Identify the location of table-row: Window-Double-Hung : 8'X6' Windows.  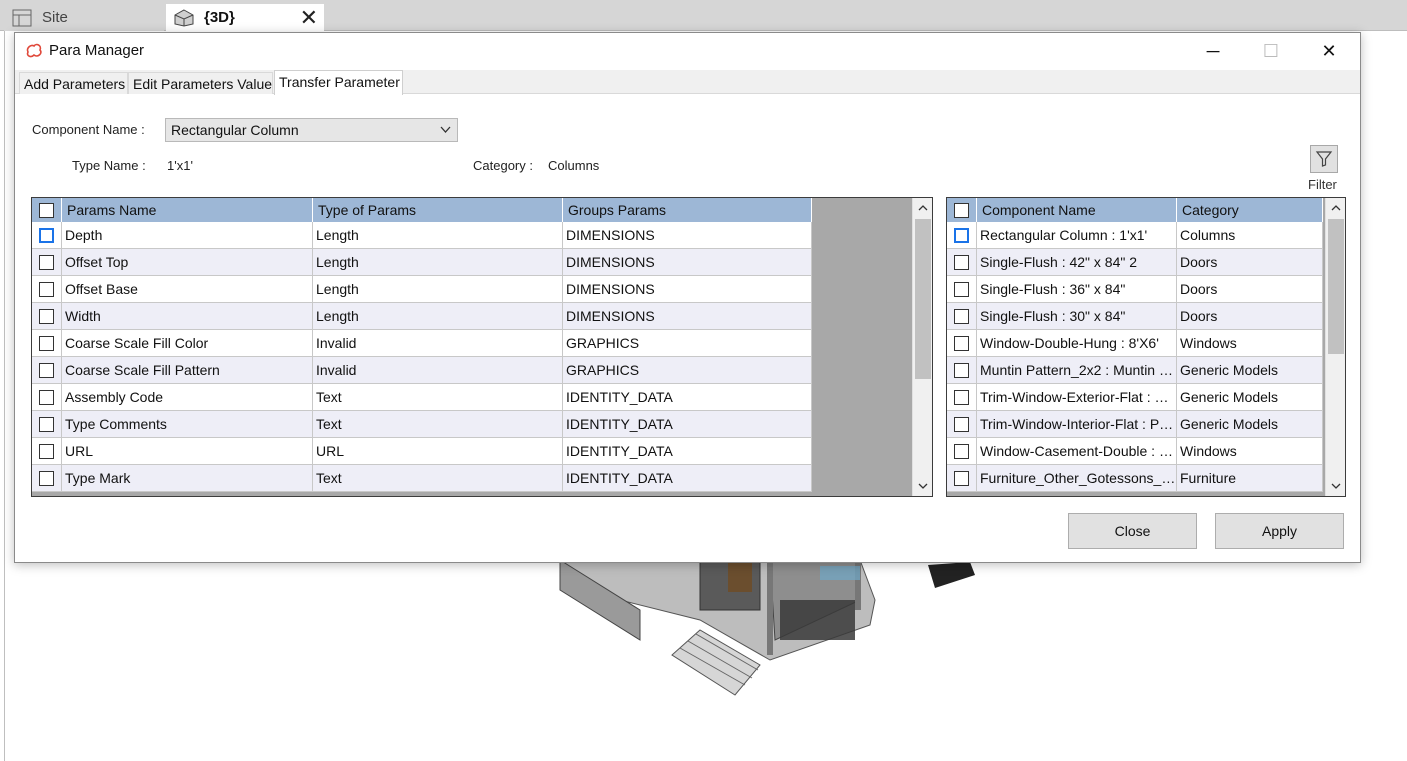
(1135, 343).